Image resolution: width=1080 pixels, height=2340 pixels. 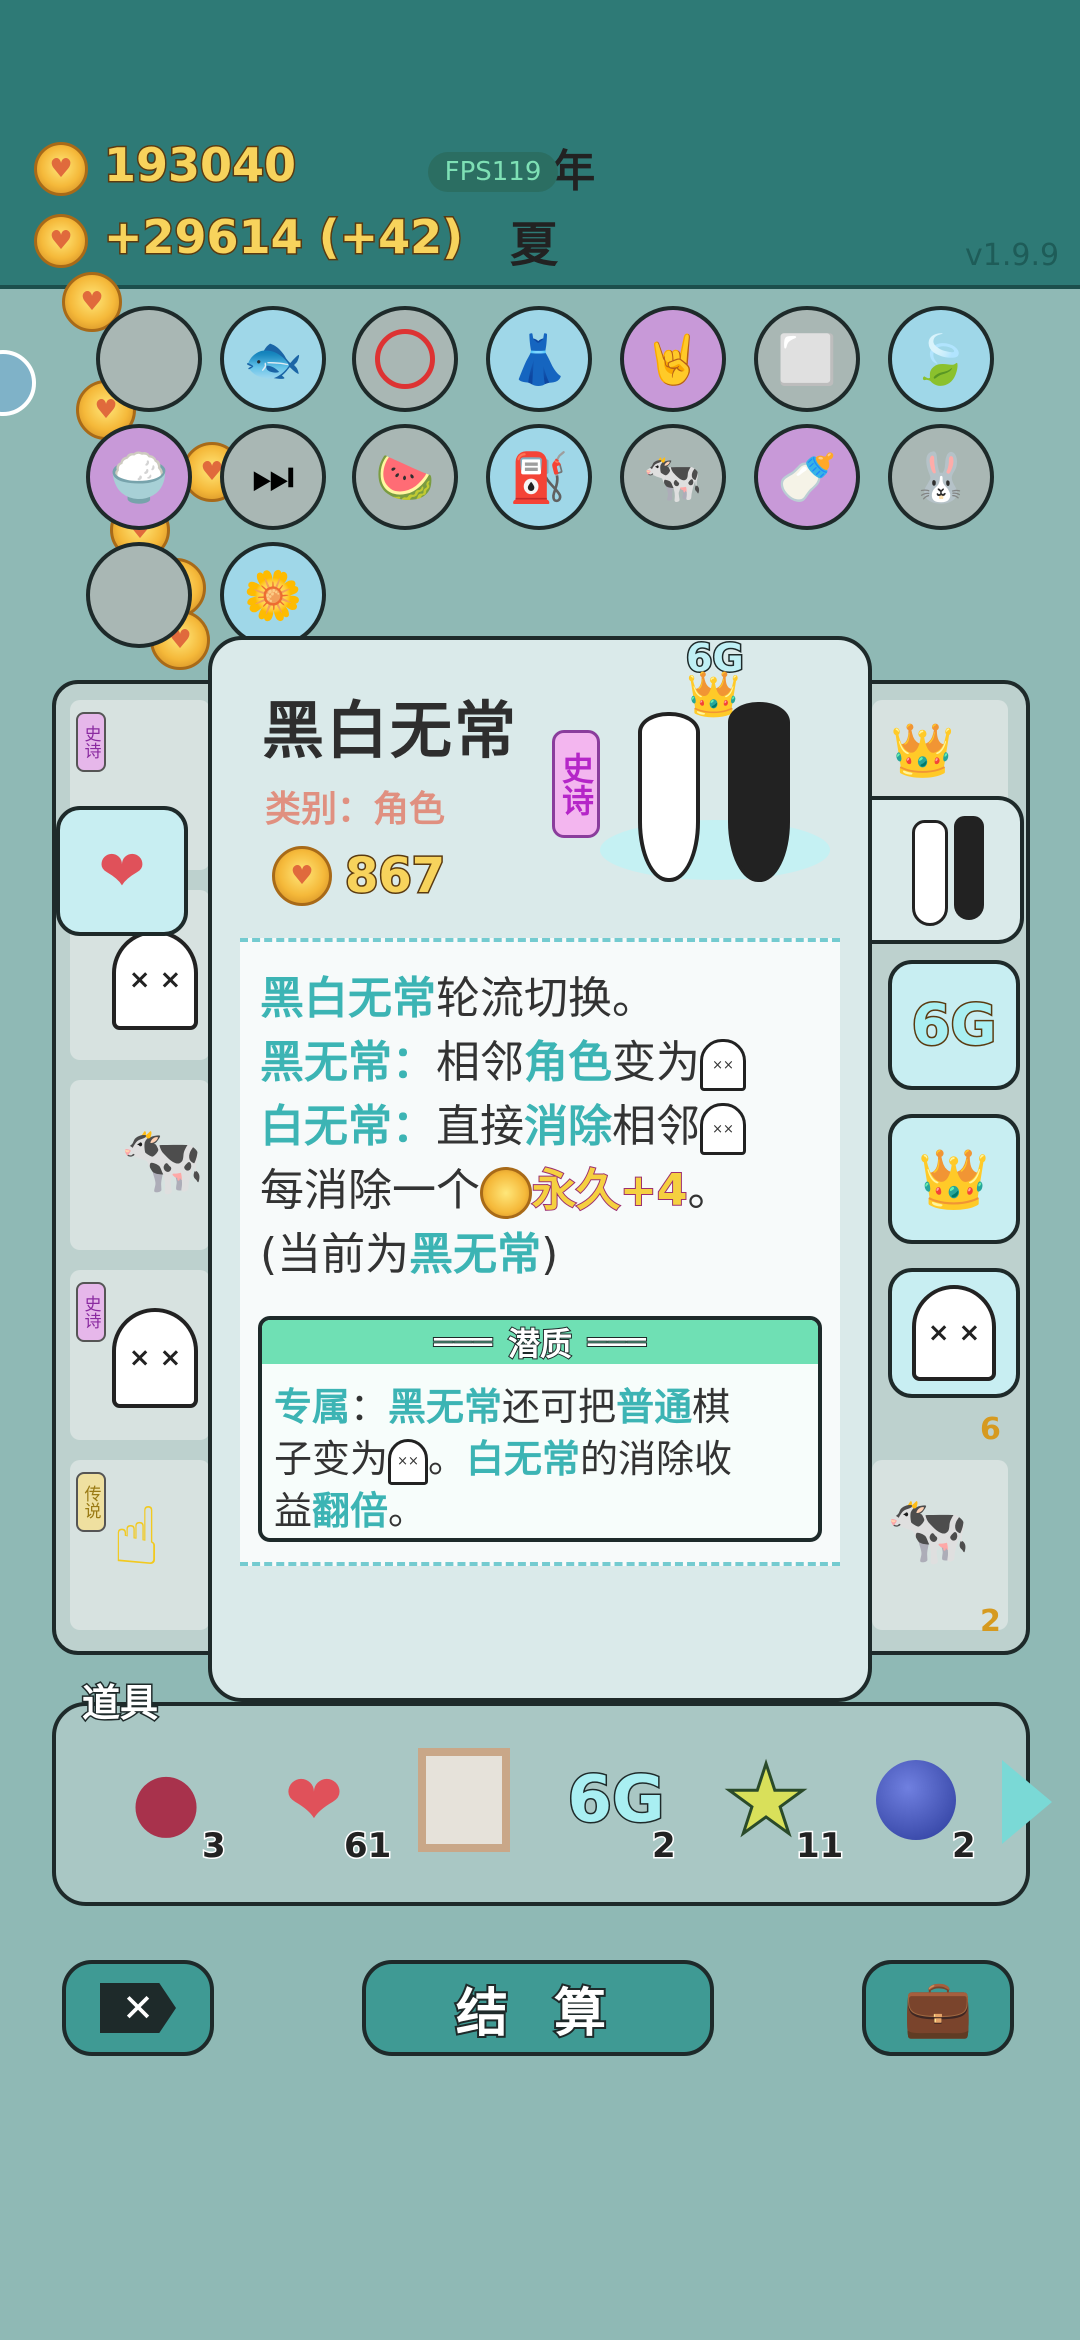 What do you see at coordinates (941, 359) in the screenshot?
I see `leaf-icon: 🍃` at bounding box center [941, 359].